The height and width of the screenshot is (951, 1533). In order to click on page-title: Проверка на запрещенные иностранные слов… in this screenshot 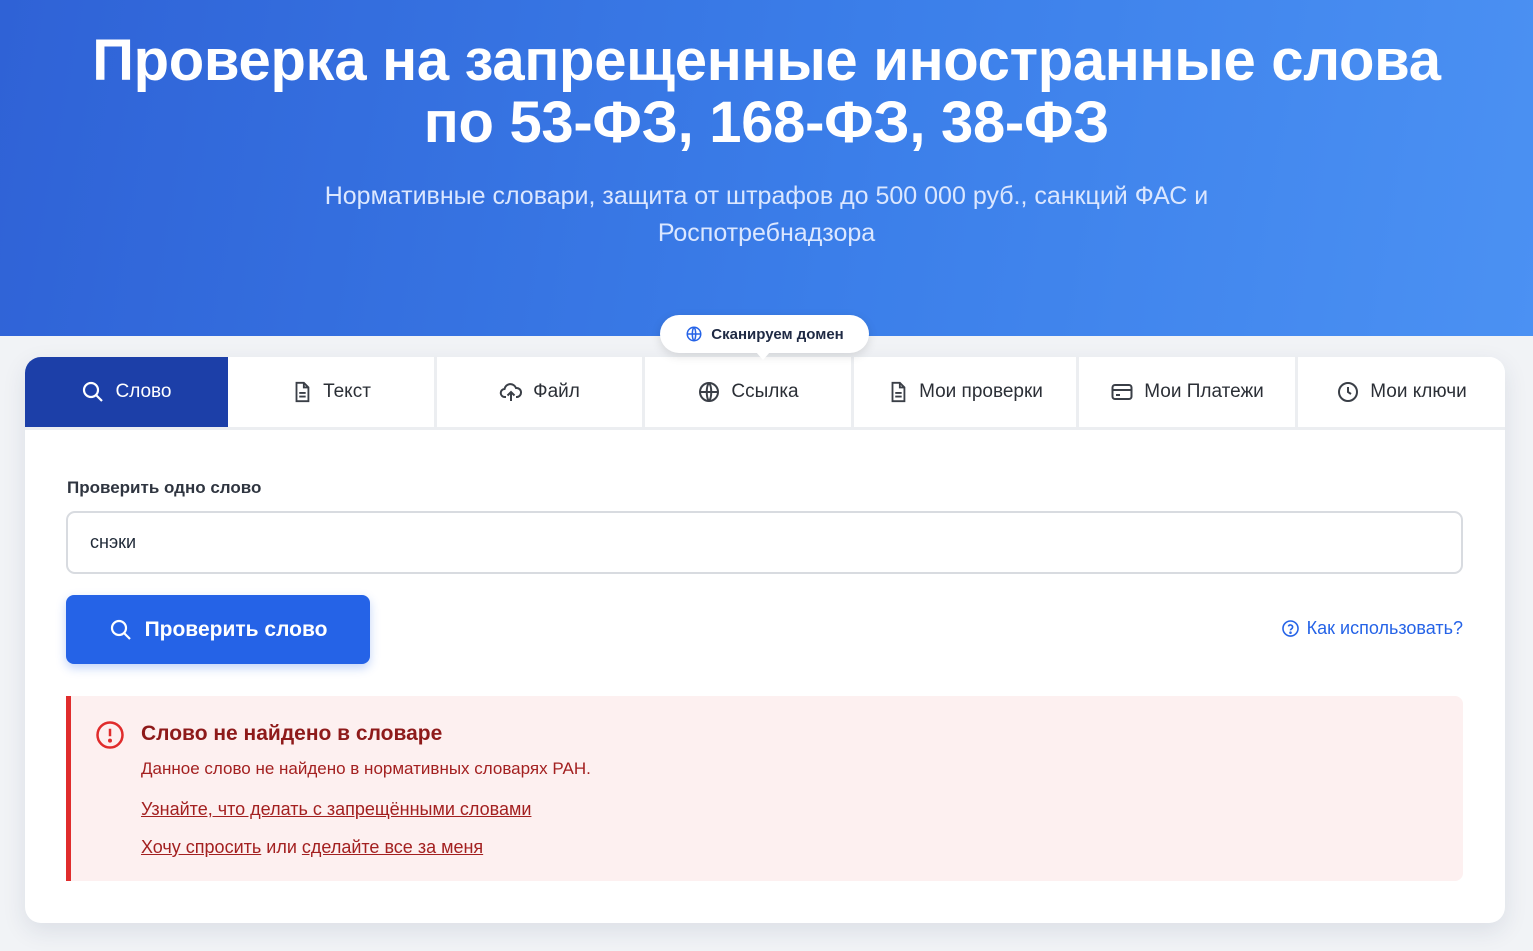, I will do `click(766, 92)`.